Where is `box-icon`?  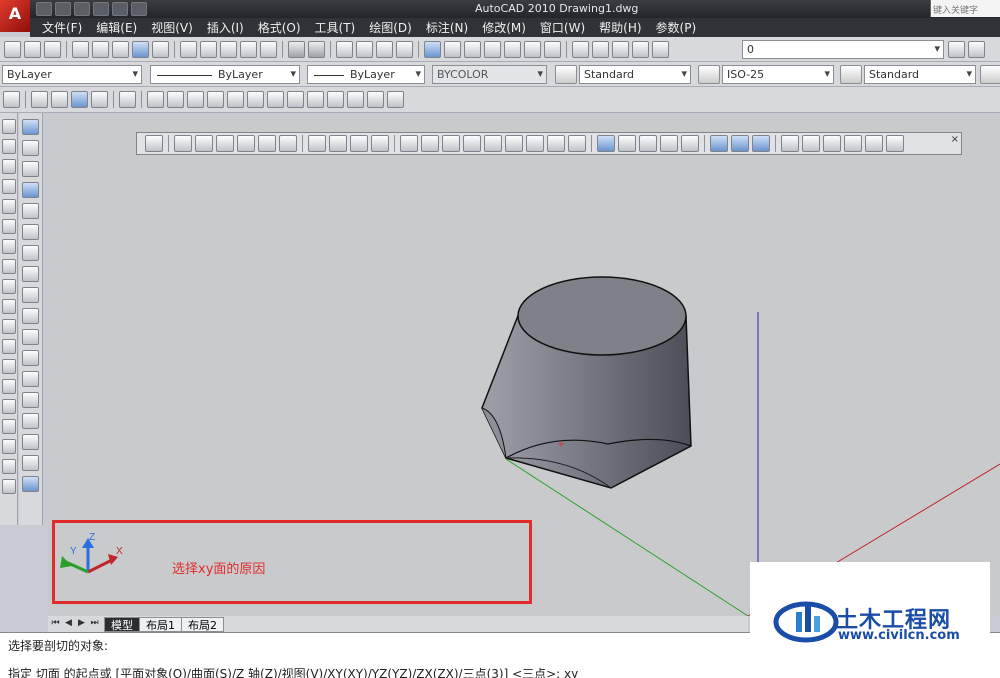 box-icon is located at coordinates (409, 143).